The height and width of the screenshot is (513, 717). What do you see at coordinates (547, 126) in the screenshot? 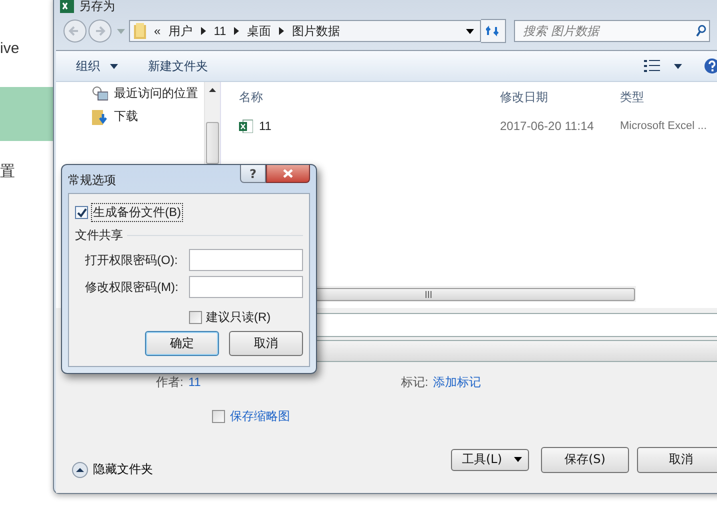
I see `table-cell-text: 2017-06-20 11:14` at bounding box center [547, 126].